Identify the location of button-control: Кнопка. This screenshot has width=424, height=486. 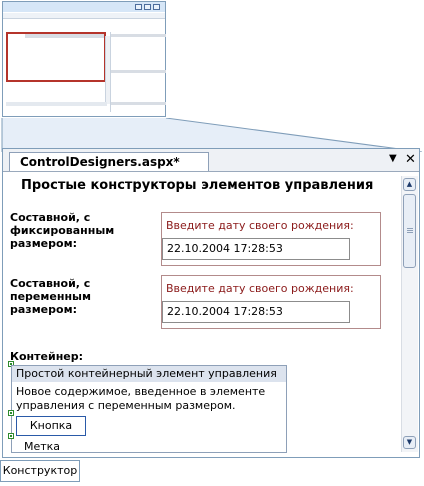
(51, 426).